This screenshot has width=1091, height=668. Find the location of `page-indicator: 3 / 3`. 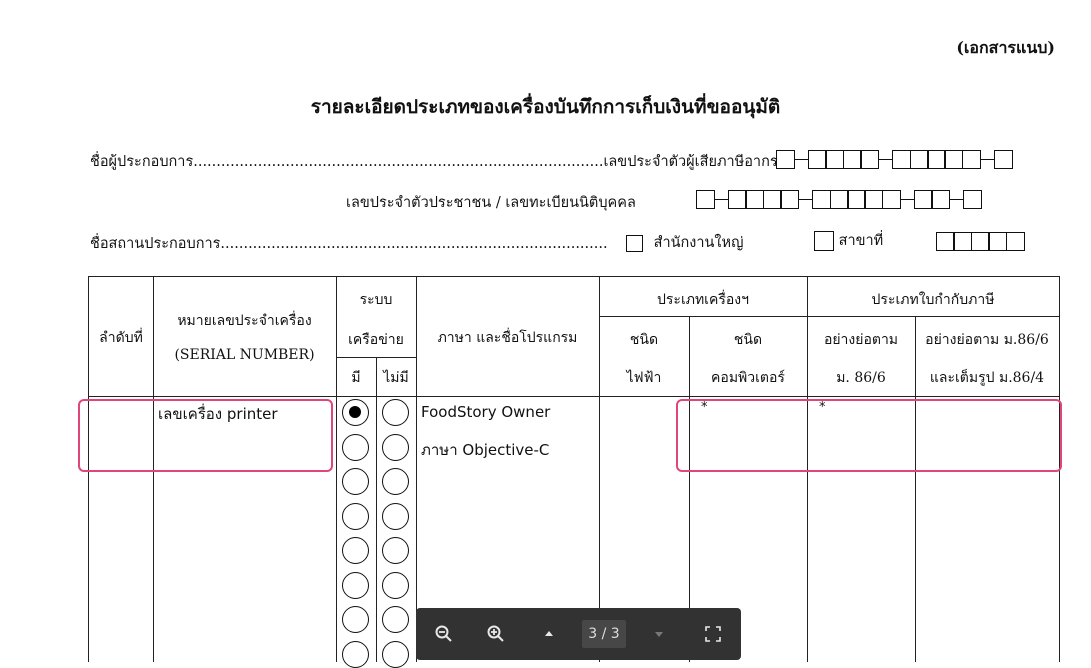

page-indicator: 3 / 3 is located at coordinates (604, 634).